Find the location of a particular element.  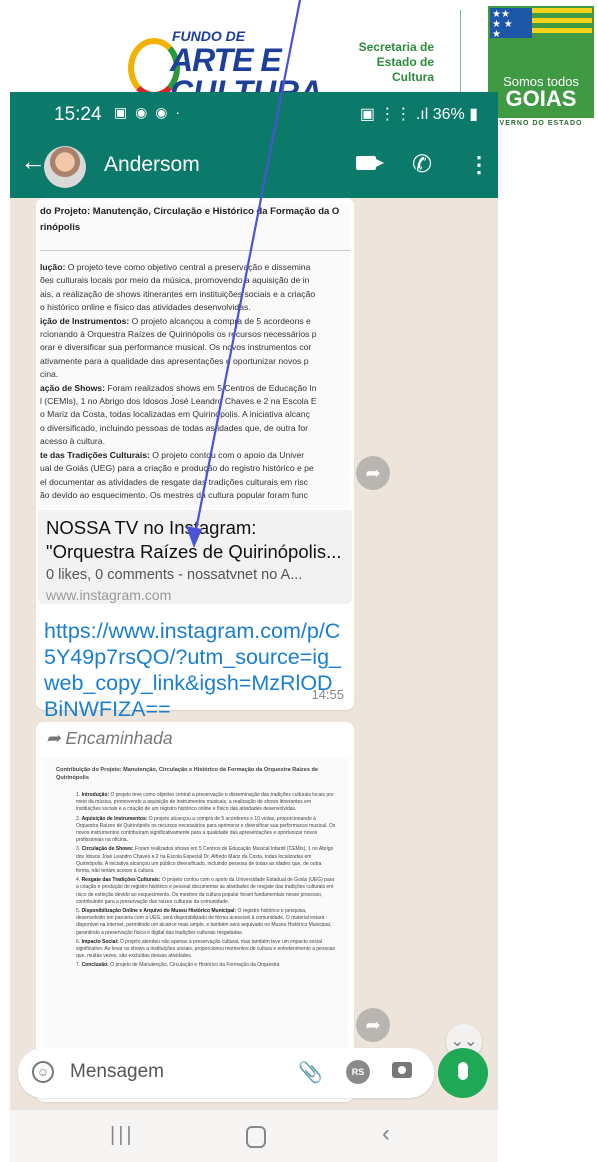

payment-icon: RS is located at coordinates (358, 1072).